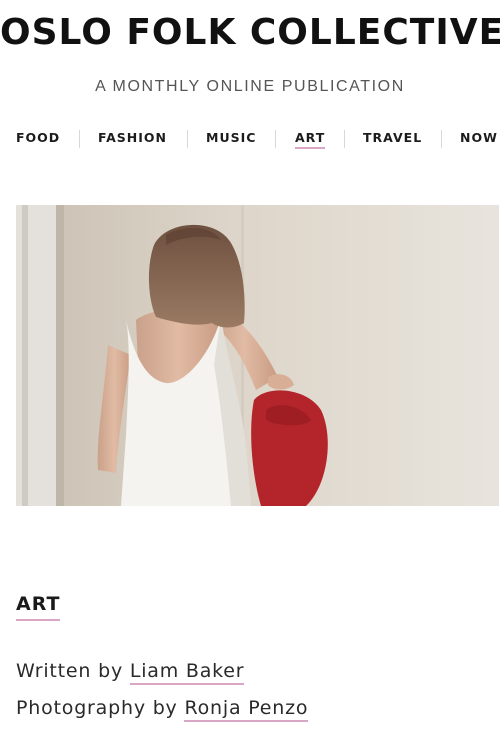 The image size is (500, 752). What do you see at coordinates (187, 672) in the screenshot?
I see `writer-link: Liam Baker` at bounding box center [187, 672].